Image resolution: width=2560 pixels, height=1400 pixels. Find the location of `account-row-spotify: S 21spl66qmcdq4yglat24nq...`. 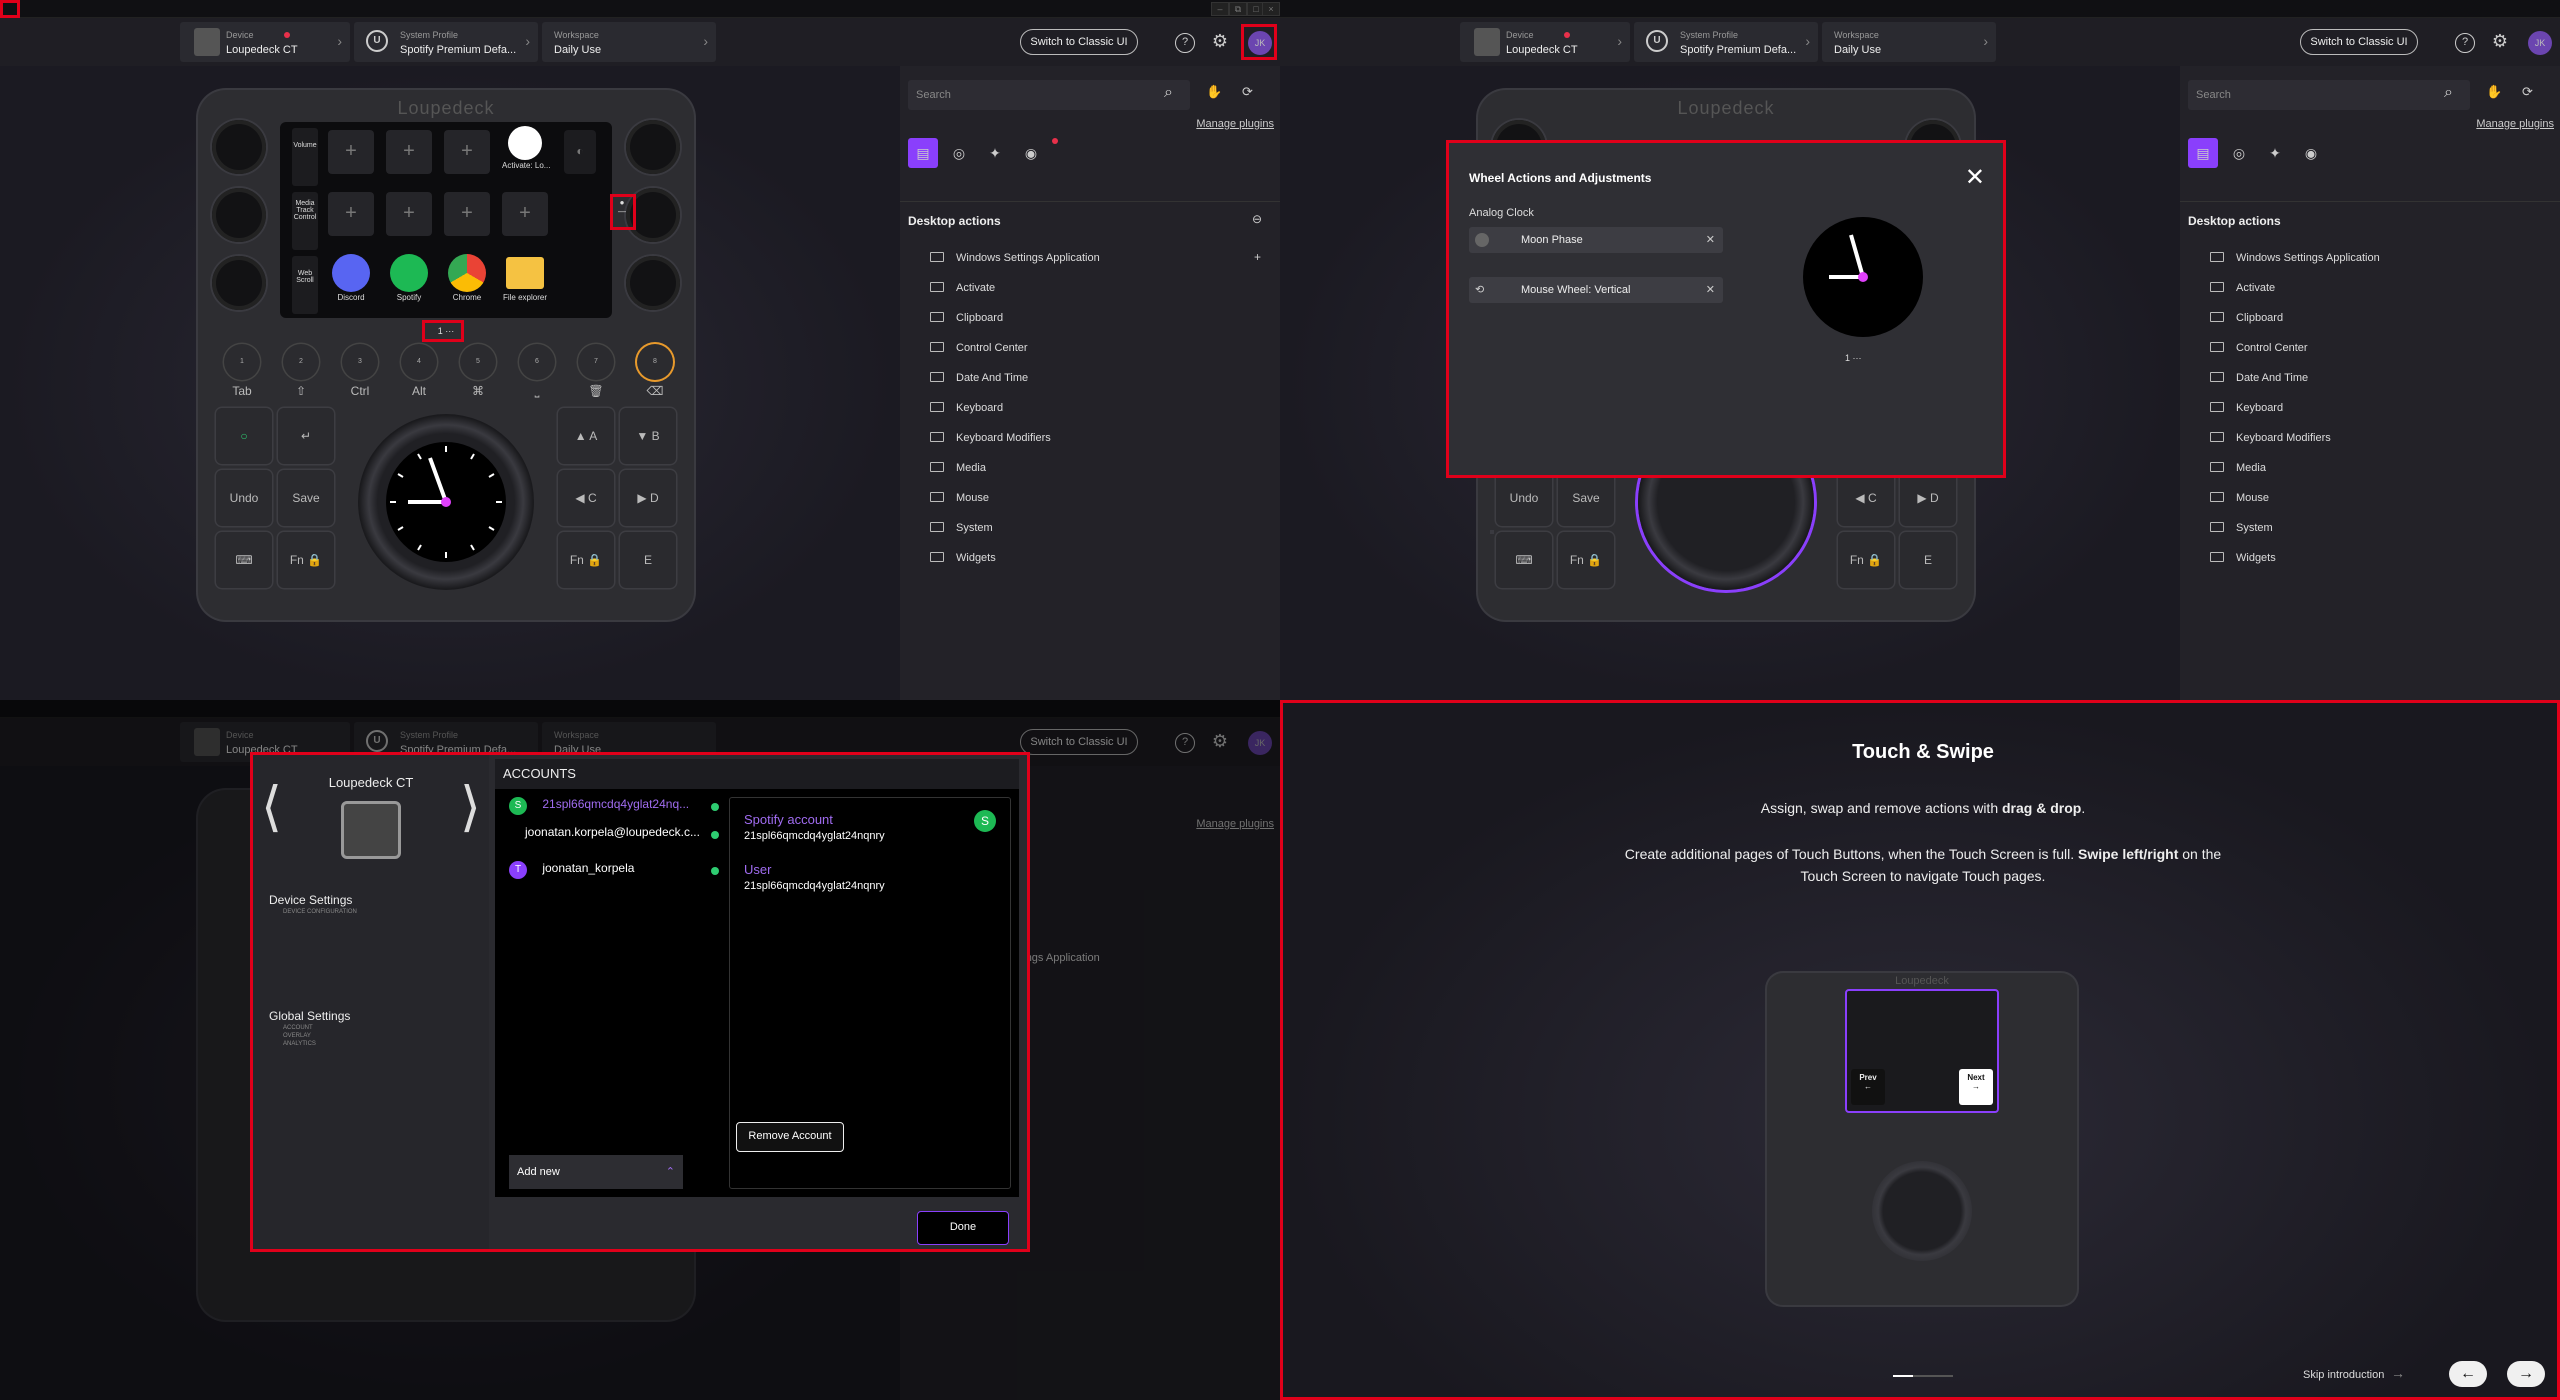

account-row-spotify: S 21spl66qmcdq4yglat24nq... is located at coordinates (599, 808).